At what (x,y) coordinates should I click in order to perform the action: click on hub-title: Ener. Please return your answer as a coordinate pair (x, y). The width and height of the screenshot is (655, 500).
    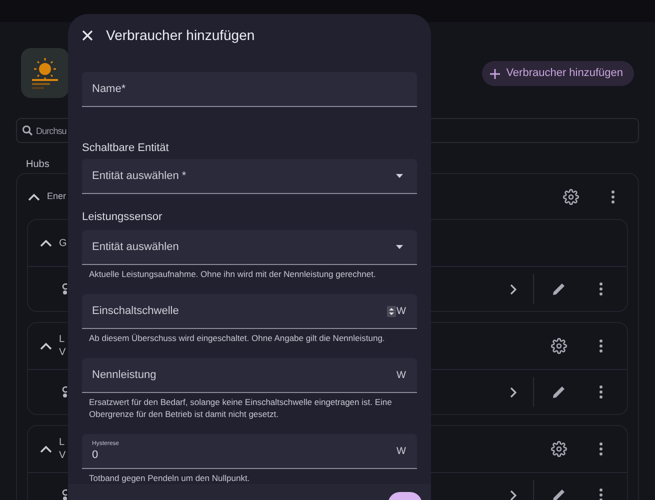
    Looking at the image, I should click on (56, 196).